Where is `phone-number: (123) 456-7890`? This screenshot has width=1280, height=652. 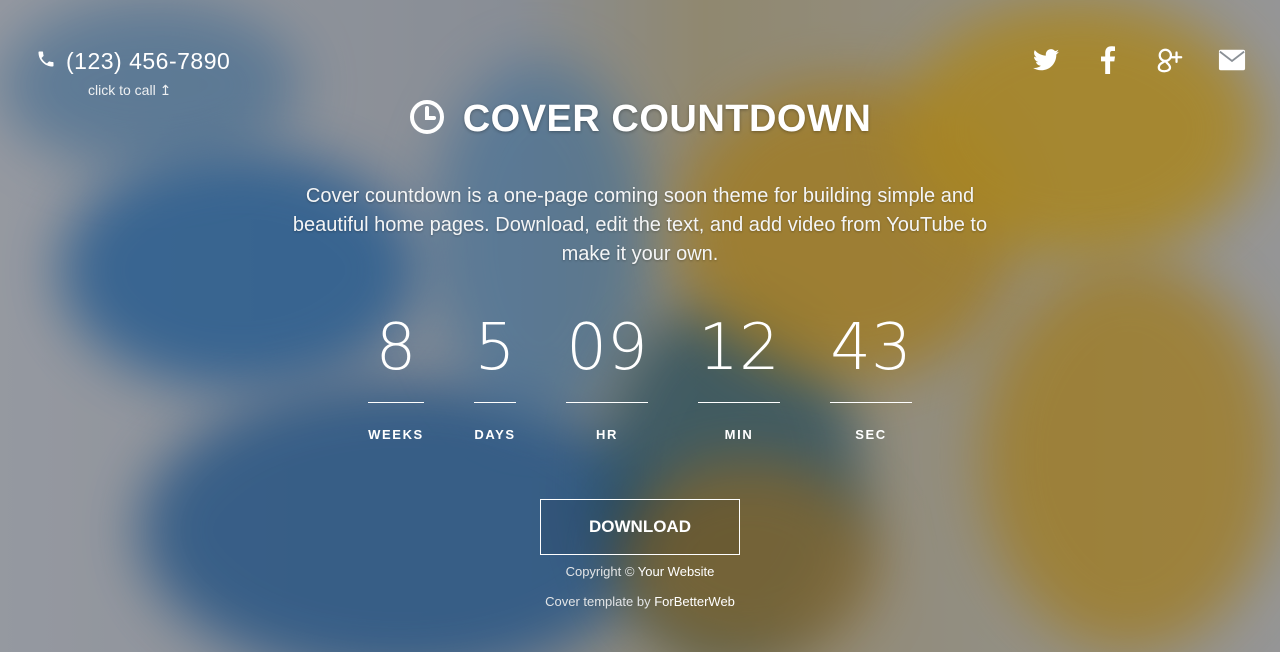 phone-number: (123) 456-7890 is located at coordinates (148, 61).